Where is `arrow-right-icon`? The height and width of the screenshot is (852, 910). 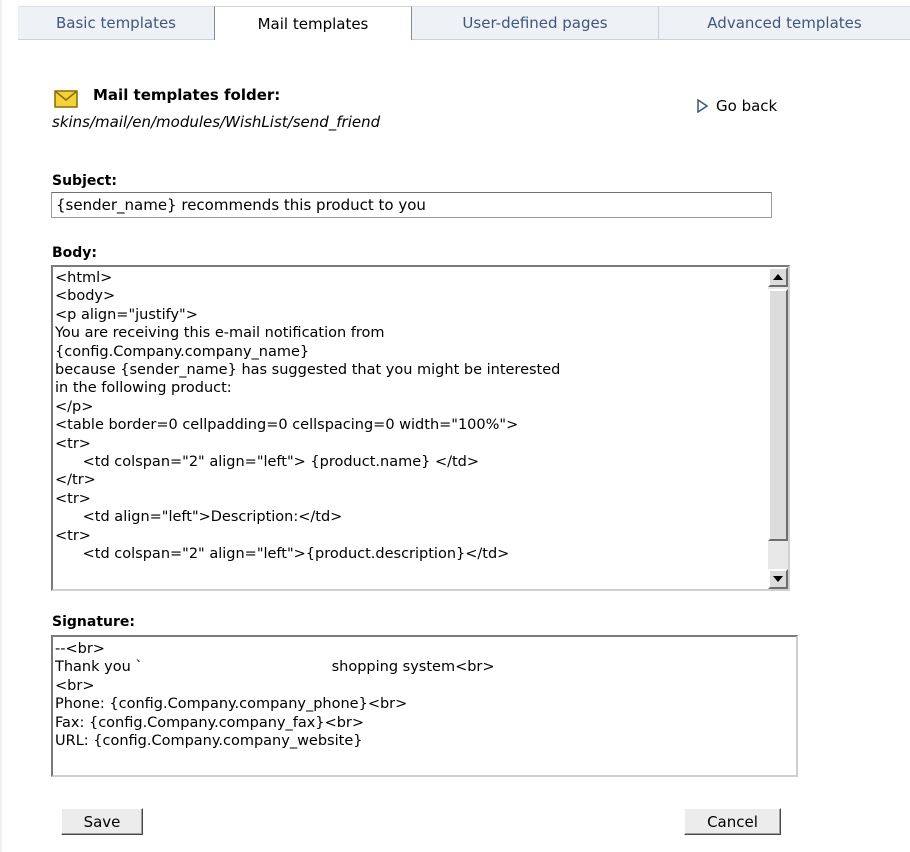 arrow-right-icon is located at coordinates (702, 106).